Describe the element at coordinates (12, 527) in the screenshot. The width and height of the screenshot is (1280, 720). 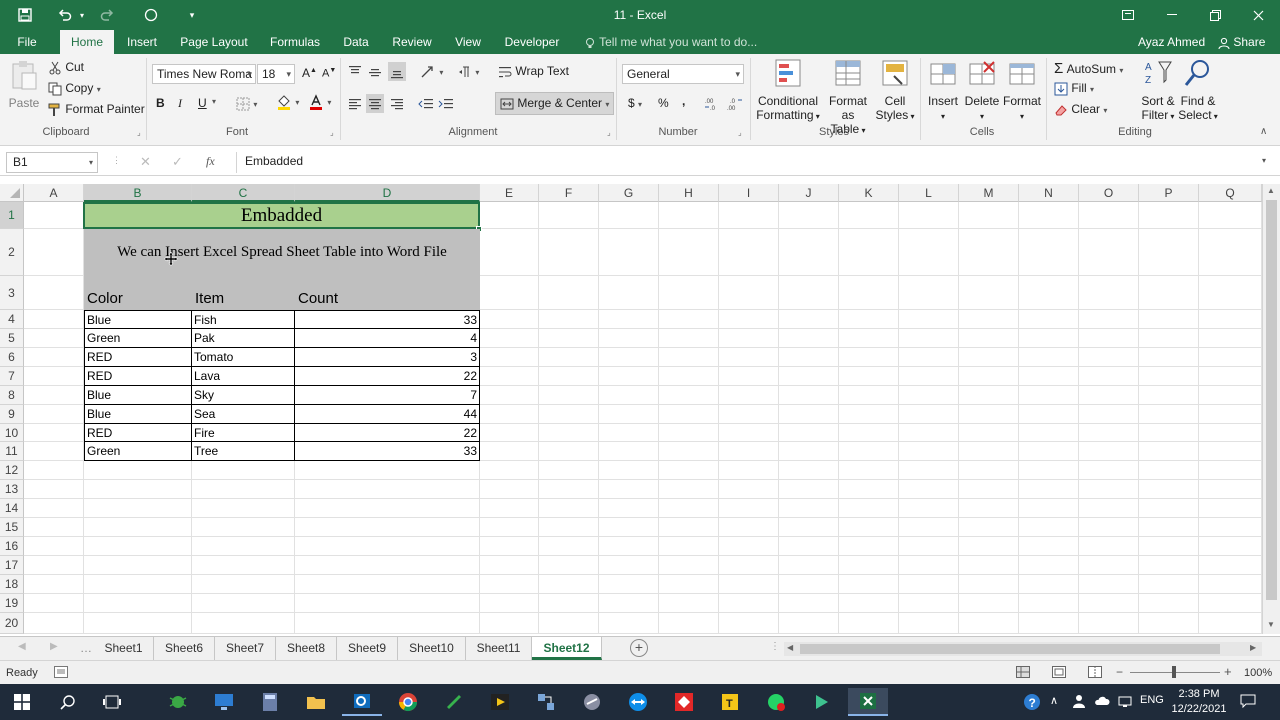
I see `row-header-15: 15` at that location.